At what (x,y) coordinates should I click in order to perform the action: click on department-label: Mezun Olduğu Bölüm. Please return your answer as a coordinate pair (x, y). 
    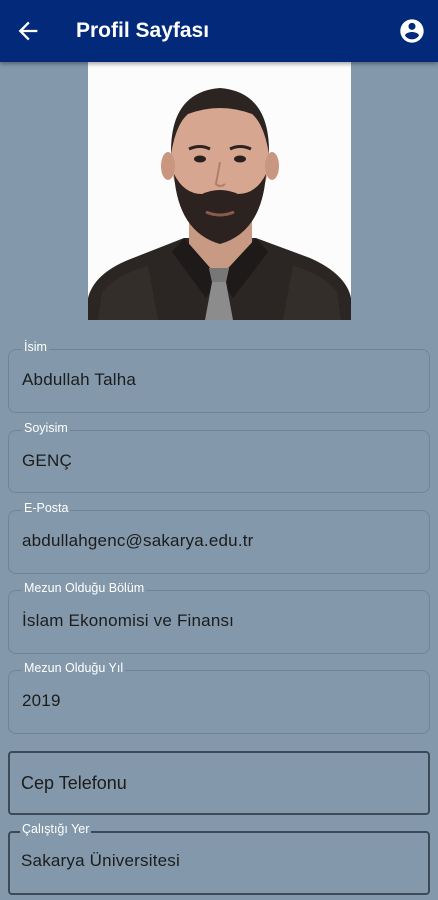
    Looking at the image, I should click on (84, 588).